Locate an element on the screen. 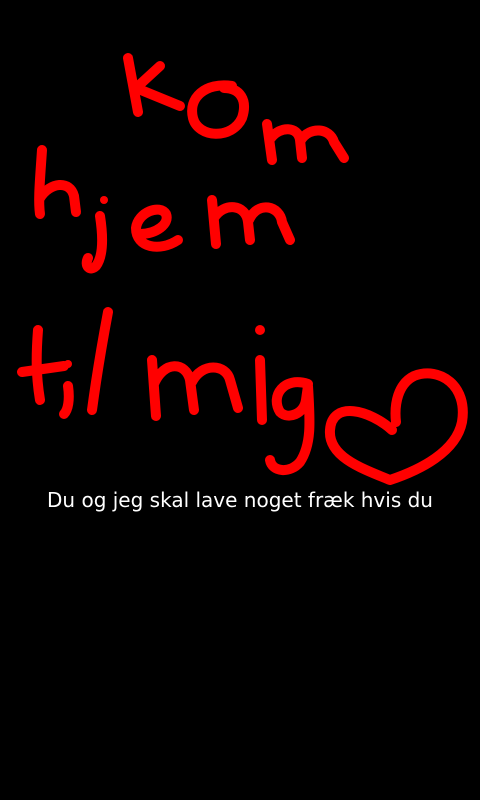 Image resolution: width=480 pixels, height=800 pixels. heart-icon is located at coordinates (396, 426).